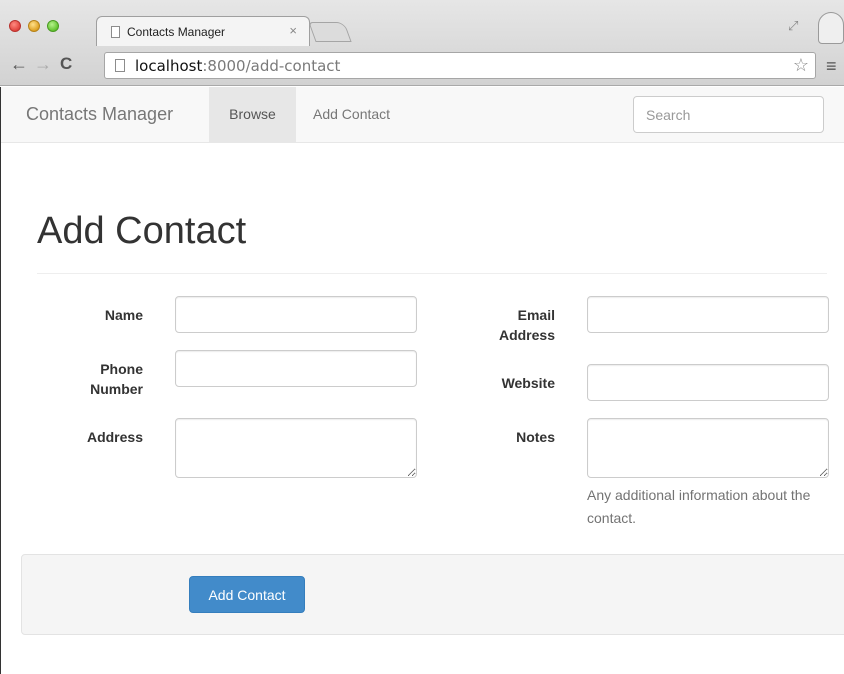  What do you see at coordinates (66, 64) in the screenshot?
I see `reload-icon: C` at bounding box center [66, 64].